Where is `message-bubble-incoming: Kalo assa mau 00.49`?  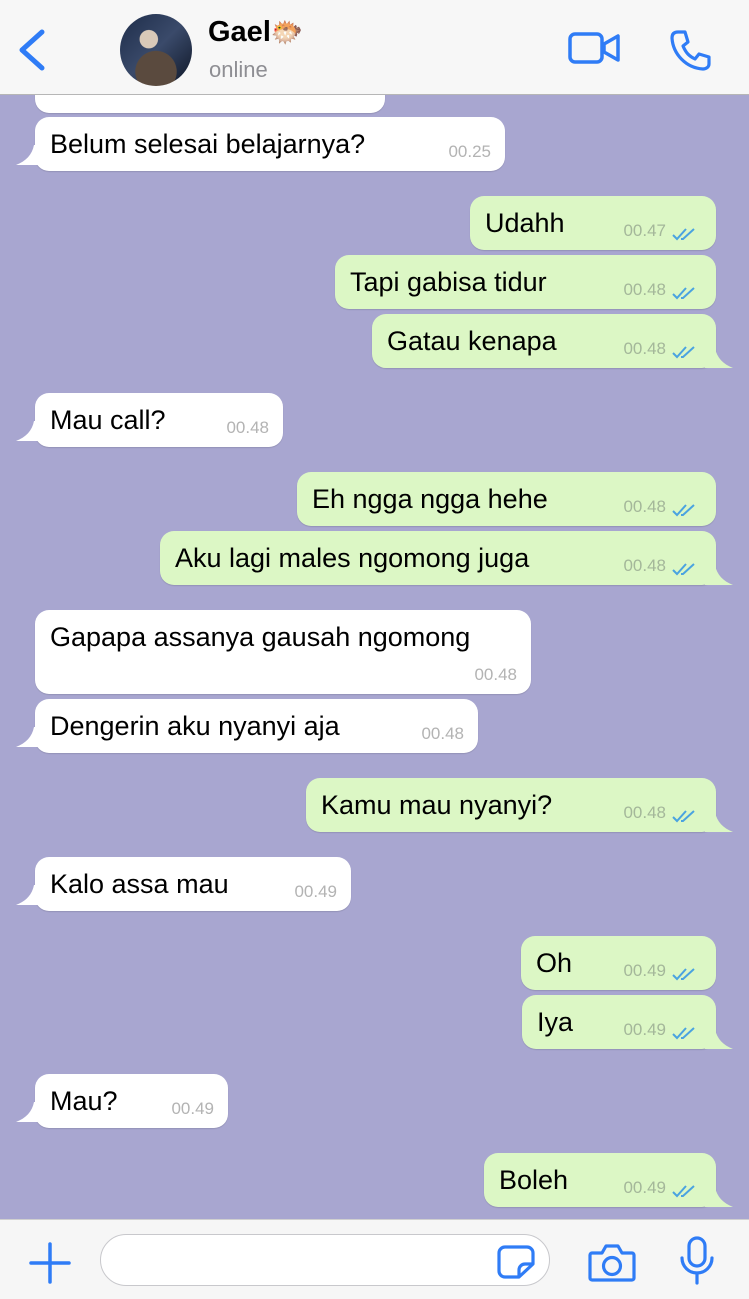
message-bubble-incoming: Kalo assa mau 00.49 is located at coordinates (193, 884).